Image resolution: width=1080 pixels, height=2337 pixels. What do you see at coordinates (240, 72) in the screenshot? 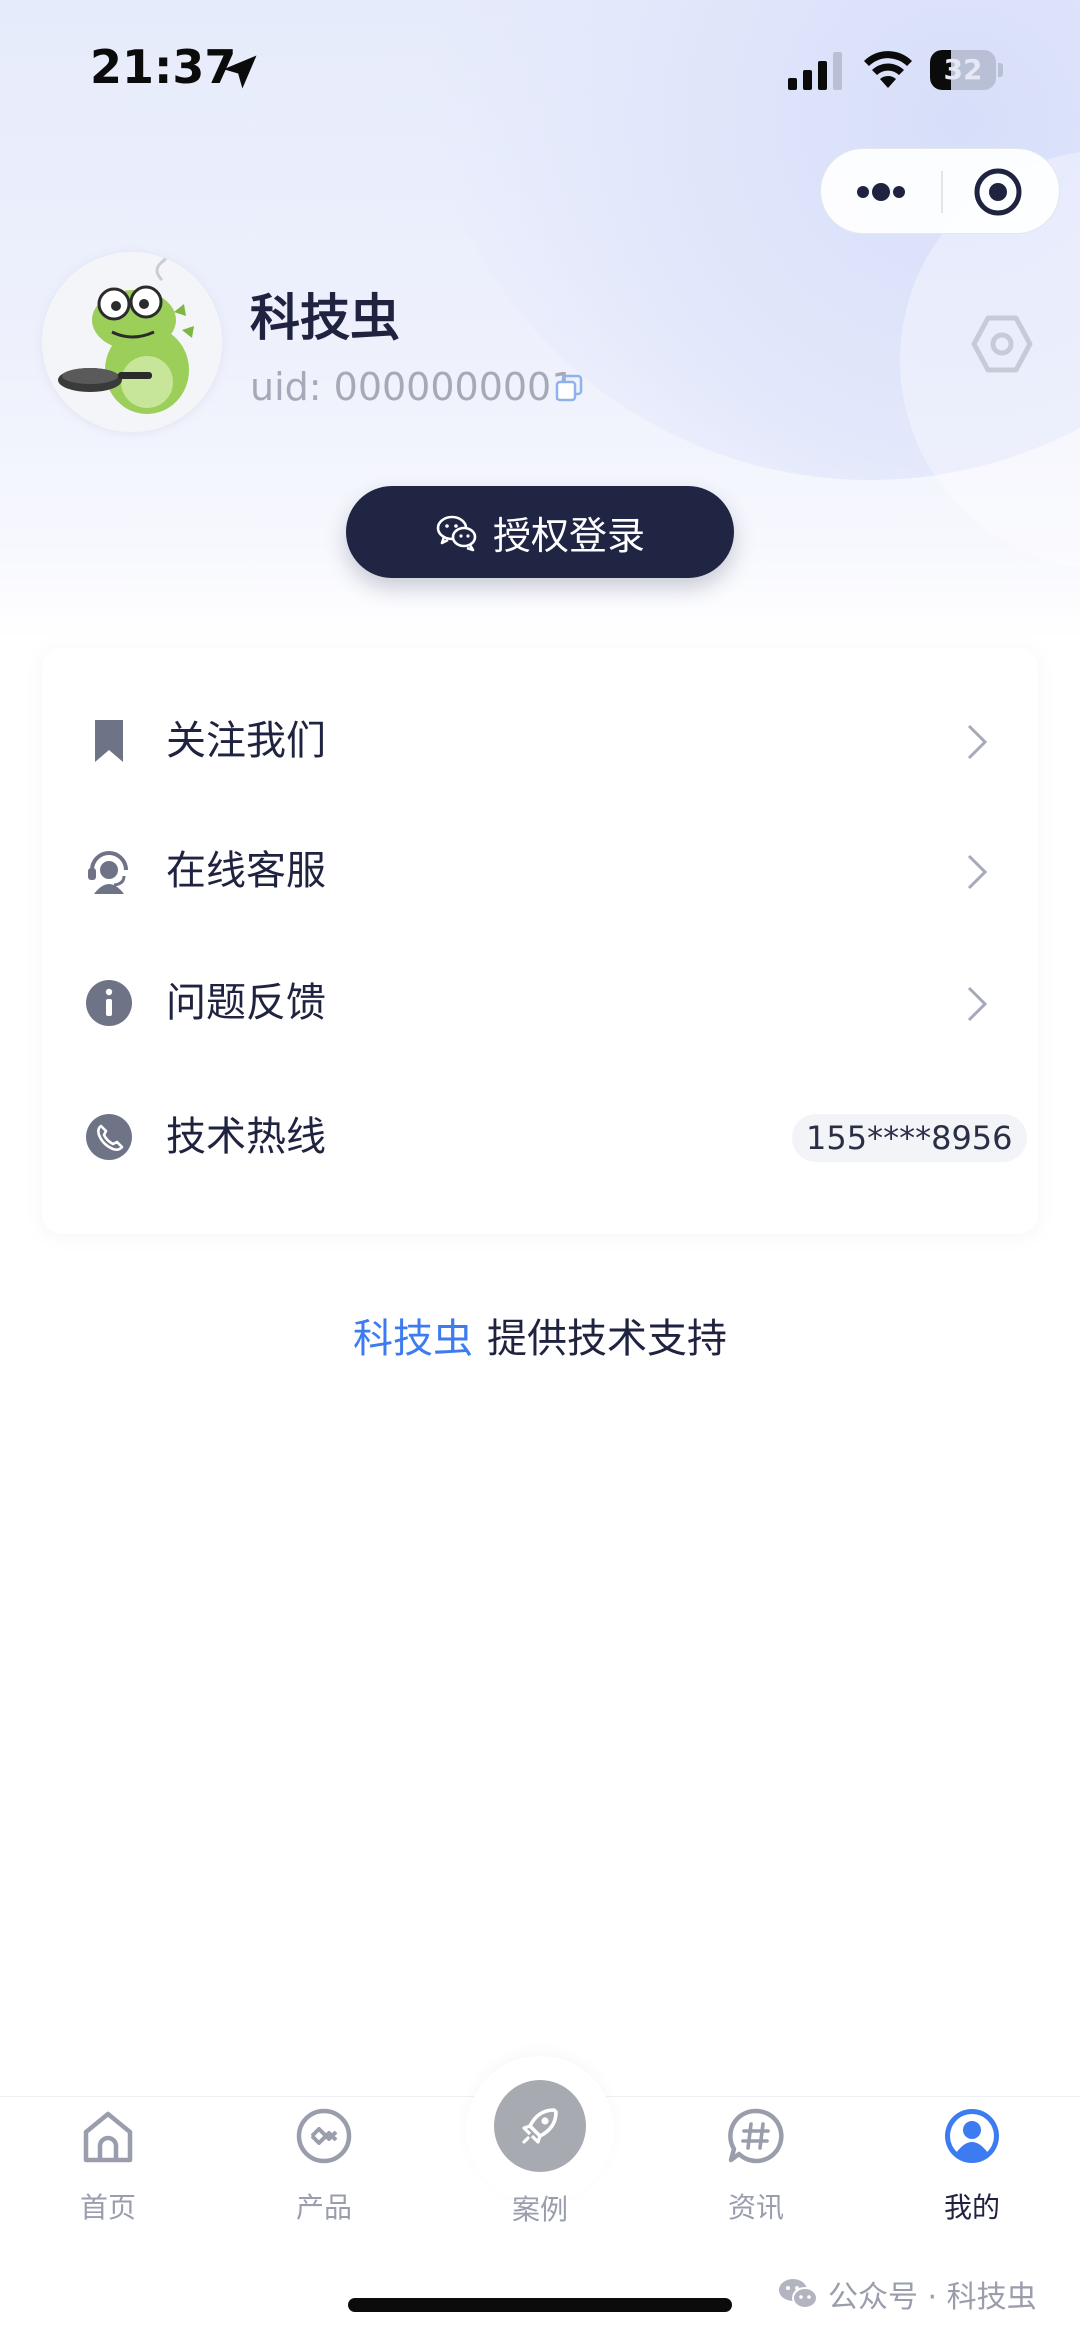
I see `location-arrow-icon` at bounding box center [240, 72].